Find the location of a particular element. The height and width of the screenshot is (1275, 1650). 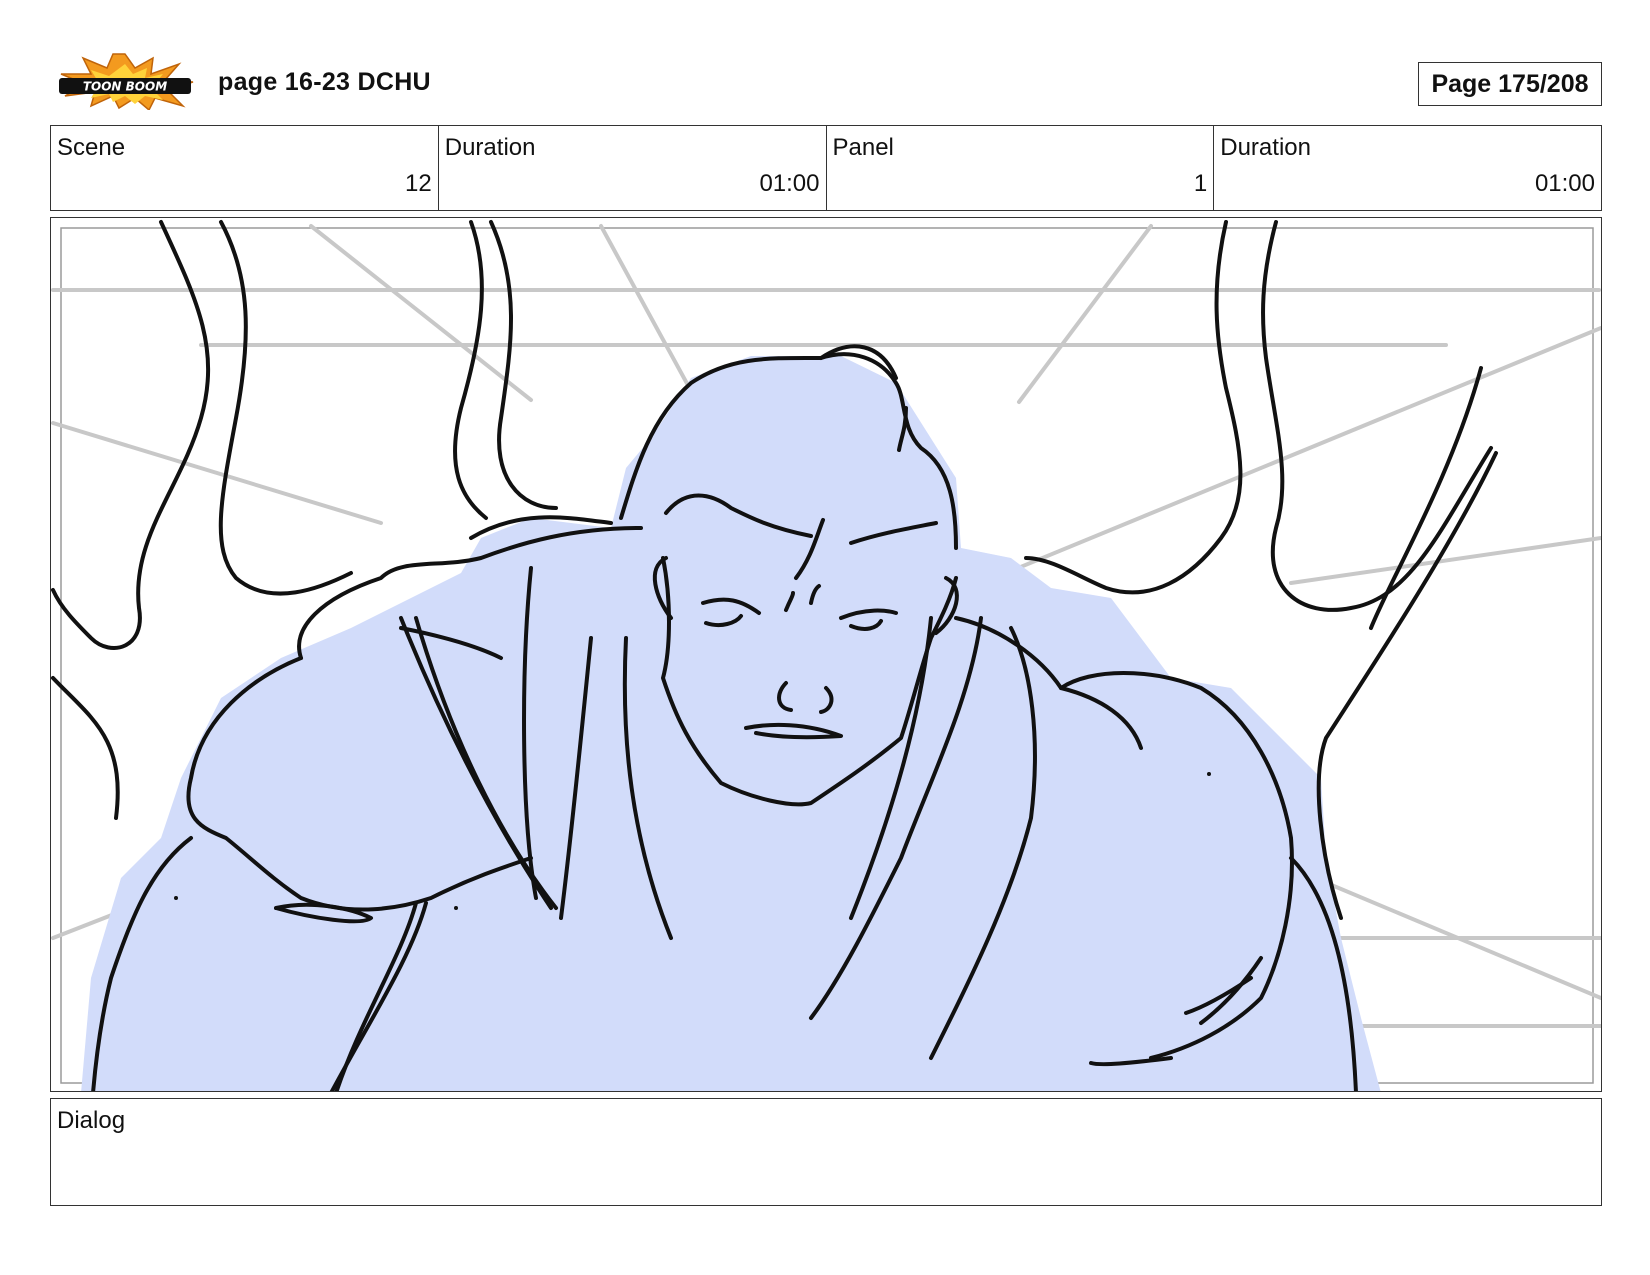

panel-value: 1 is located at coordinates (1200, 183).